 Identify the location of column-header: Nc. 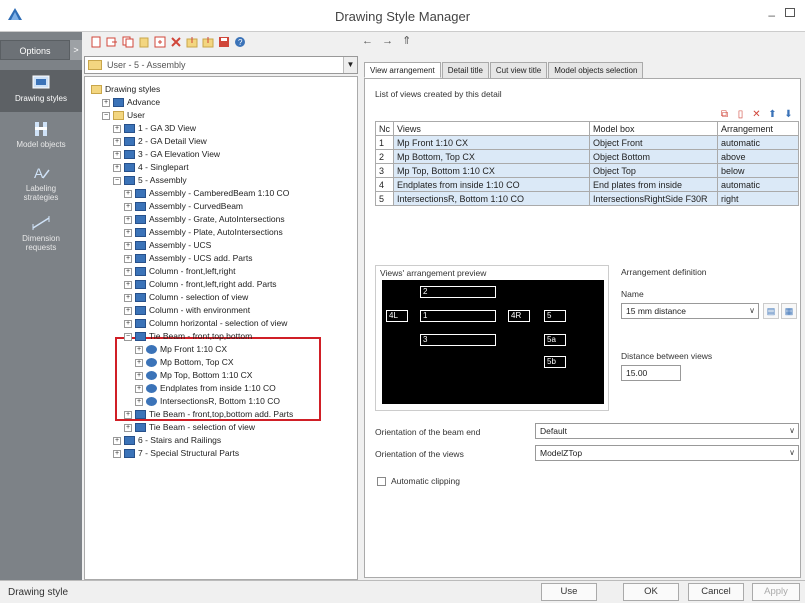
(384, 128).